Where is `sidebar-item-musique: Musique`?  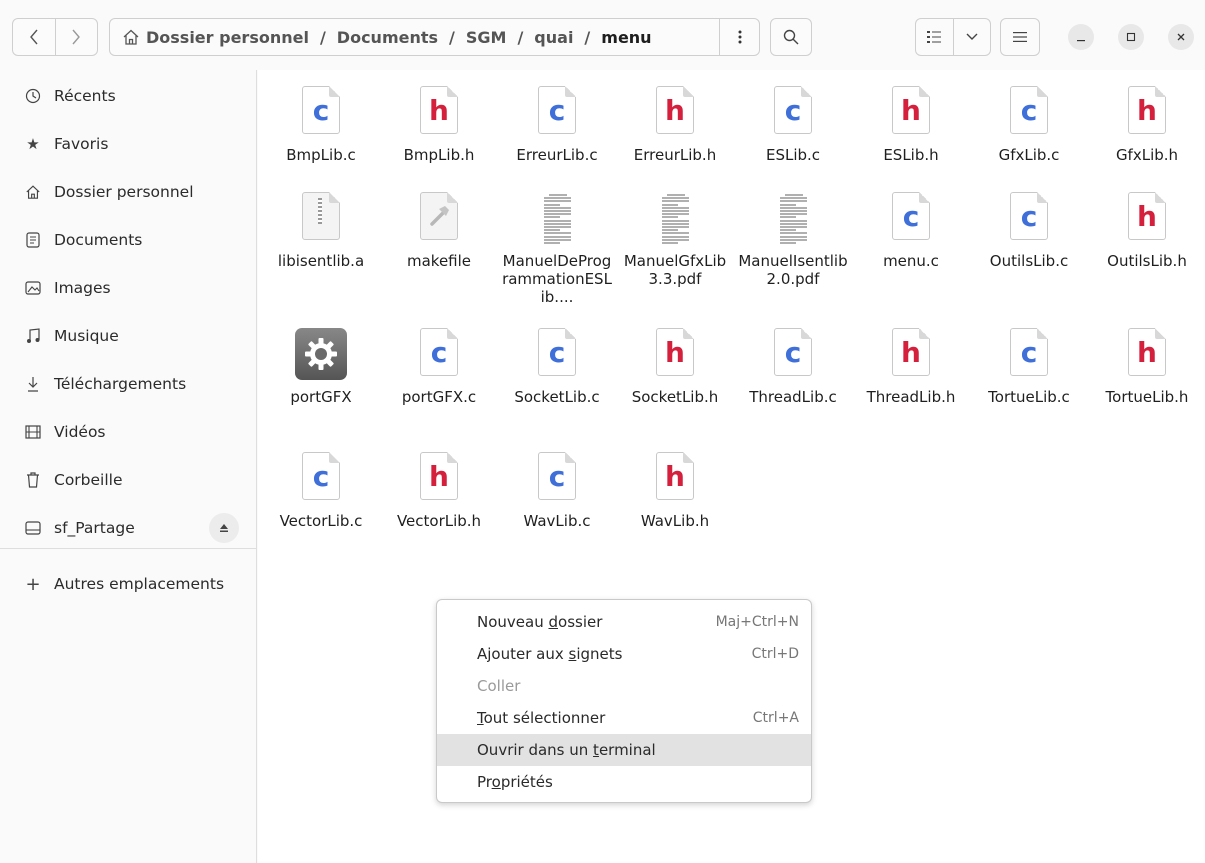 sidebar-item-musique: Musique is located at coordinates (128, 336).